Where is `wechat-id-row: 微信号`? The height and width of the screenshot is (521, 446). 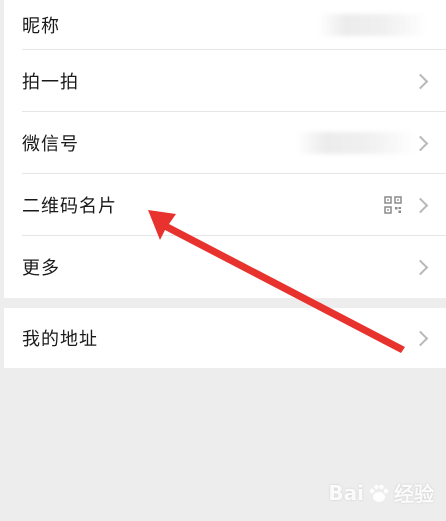 wechat-id-row: 微信号 is located at coordinates (225, 143).